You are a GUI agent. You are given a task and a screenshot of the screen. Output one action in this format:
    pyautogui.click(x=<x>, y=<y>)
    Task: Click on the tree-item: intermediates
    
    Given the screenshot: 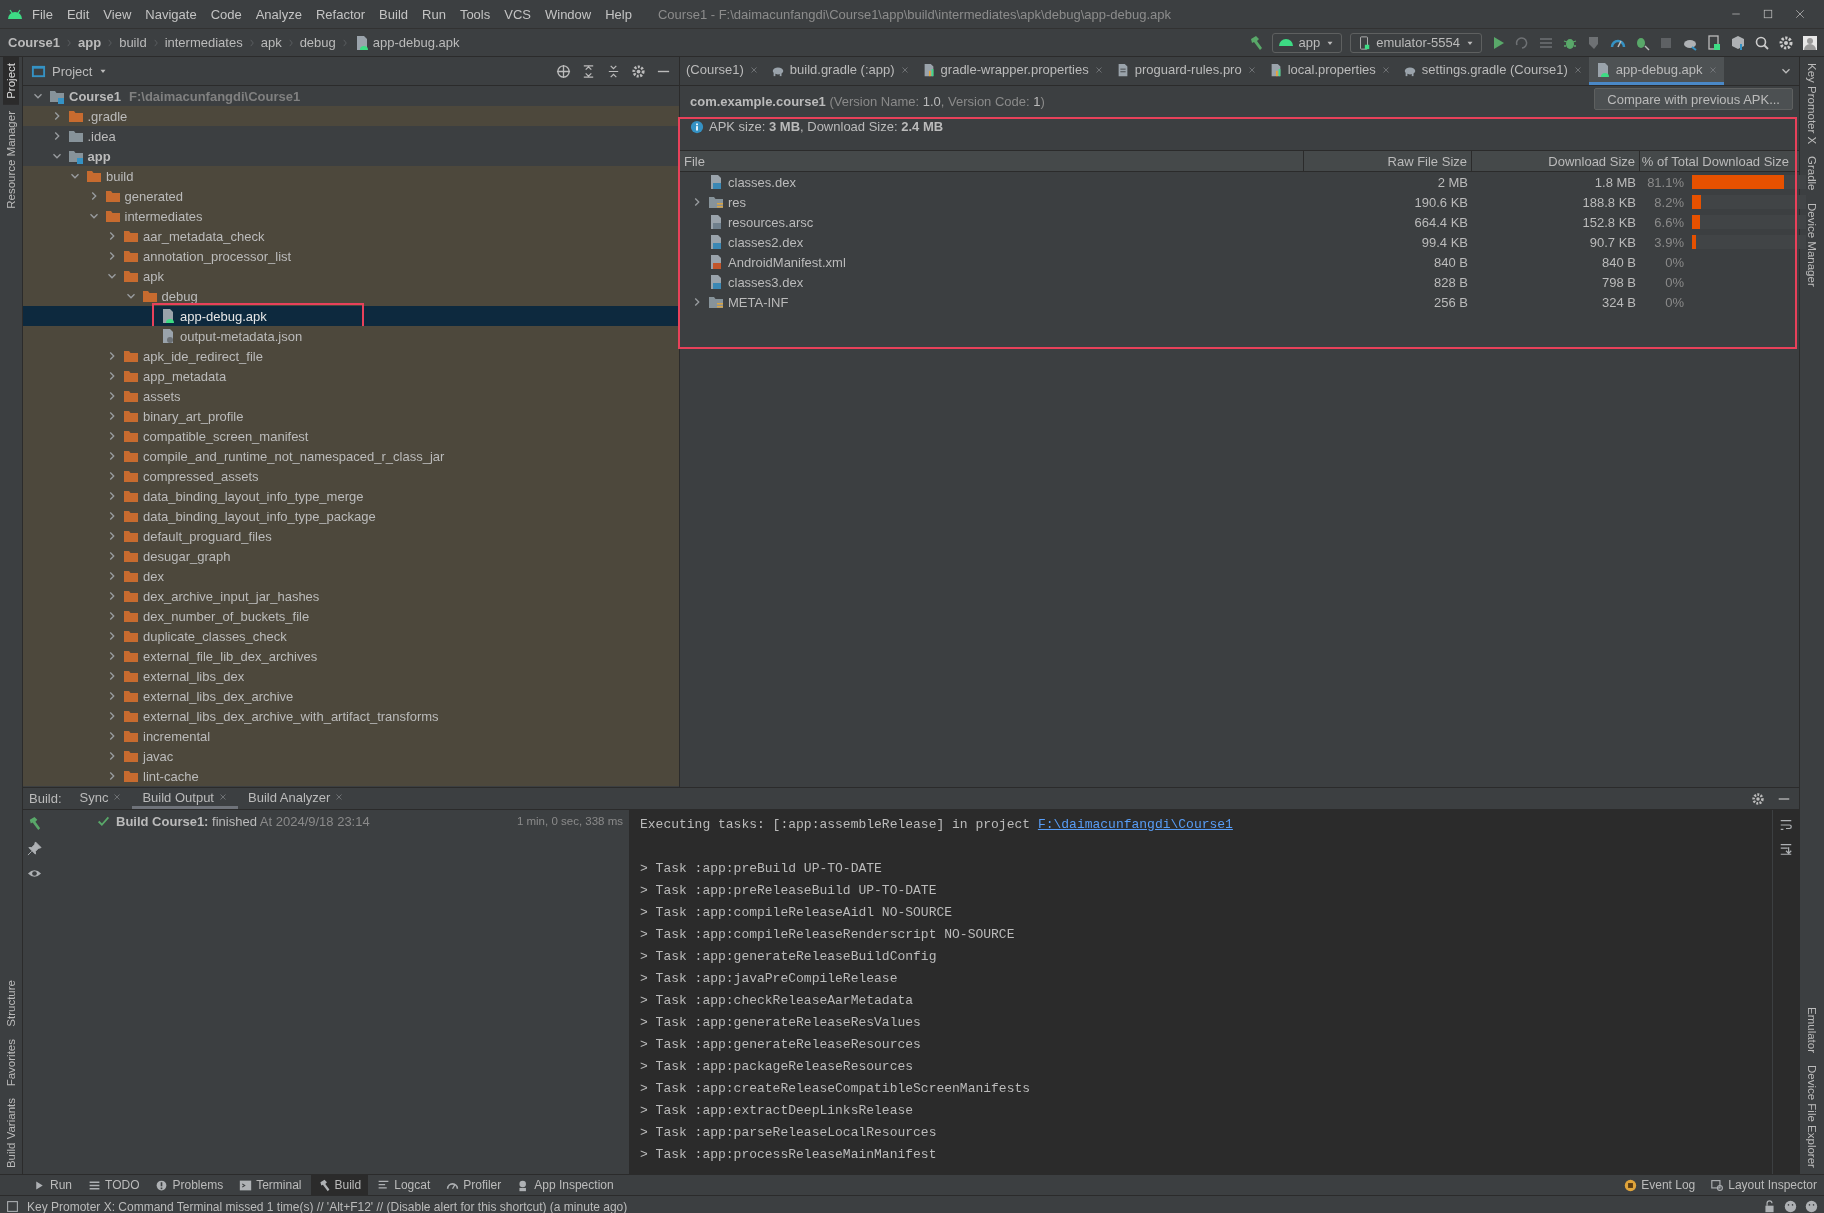 What is the action you would take?
    pyautogui.click(x=351, y=216)
    